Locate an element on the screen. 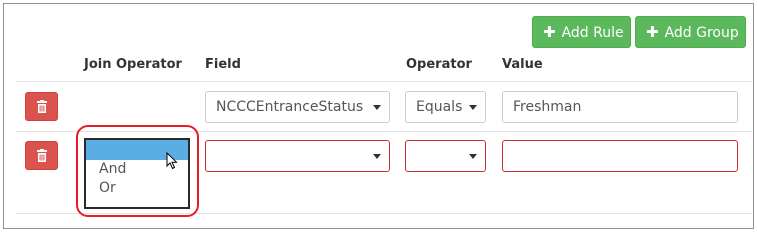 This screenshot has width=757, height=240. operator-select: Equals is located at coordinates (445, 107).